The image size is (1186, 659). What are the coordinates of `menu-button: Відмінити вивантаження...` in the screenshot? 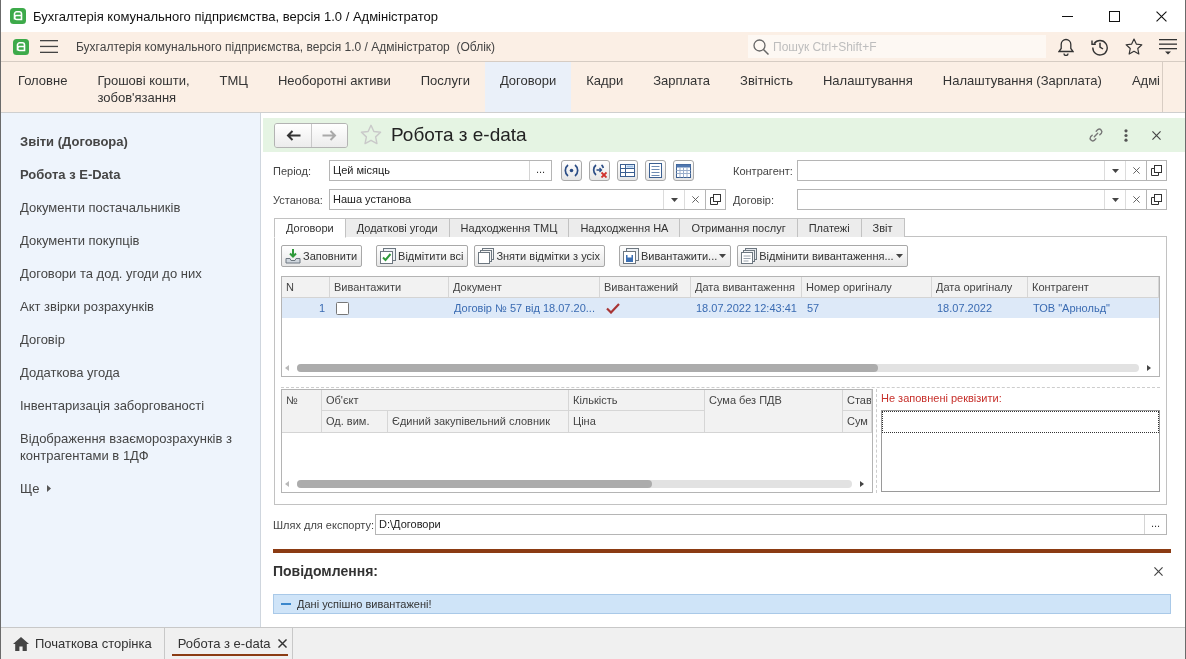 It's located at (822, 256).